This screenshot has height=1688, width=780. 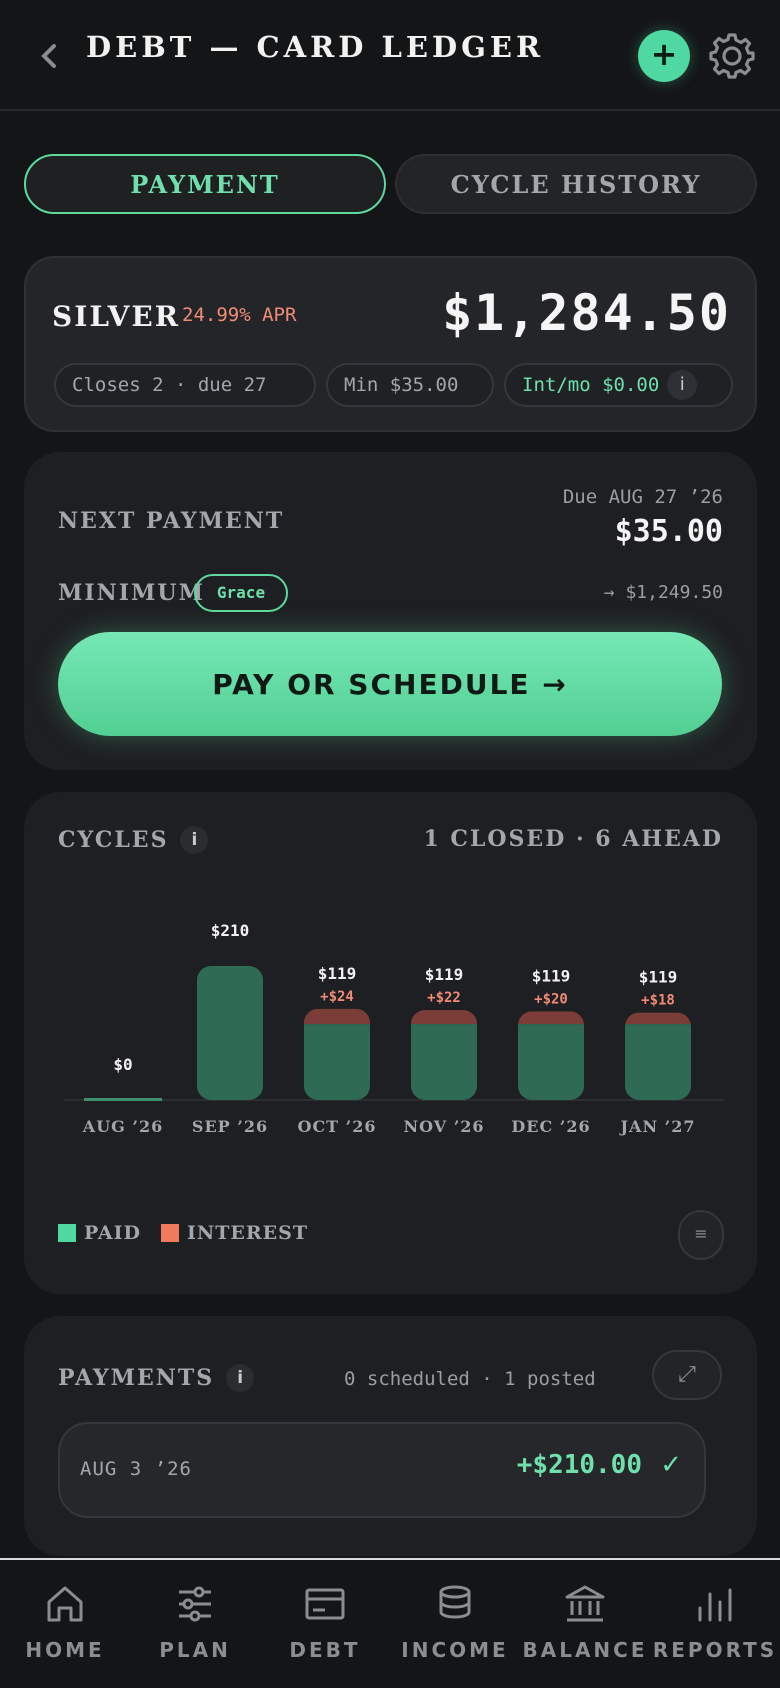 I want to click on min-chip: Min $35.00, so click(x=410, y=385).